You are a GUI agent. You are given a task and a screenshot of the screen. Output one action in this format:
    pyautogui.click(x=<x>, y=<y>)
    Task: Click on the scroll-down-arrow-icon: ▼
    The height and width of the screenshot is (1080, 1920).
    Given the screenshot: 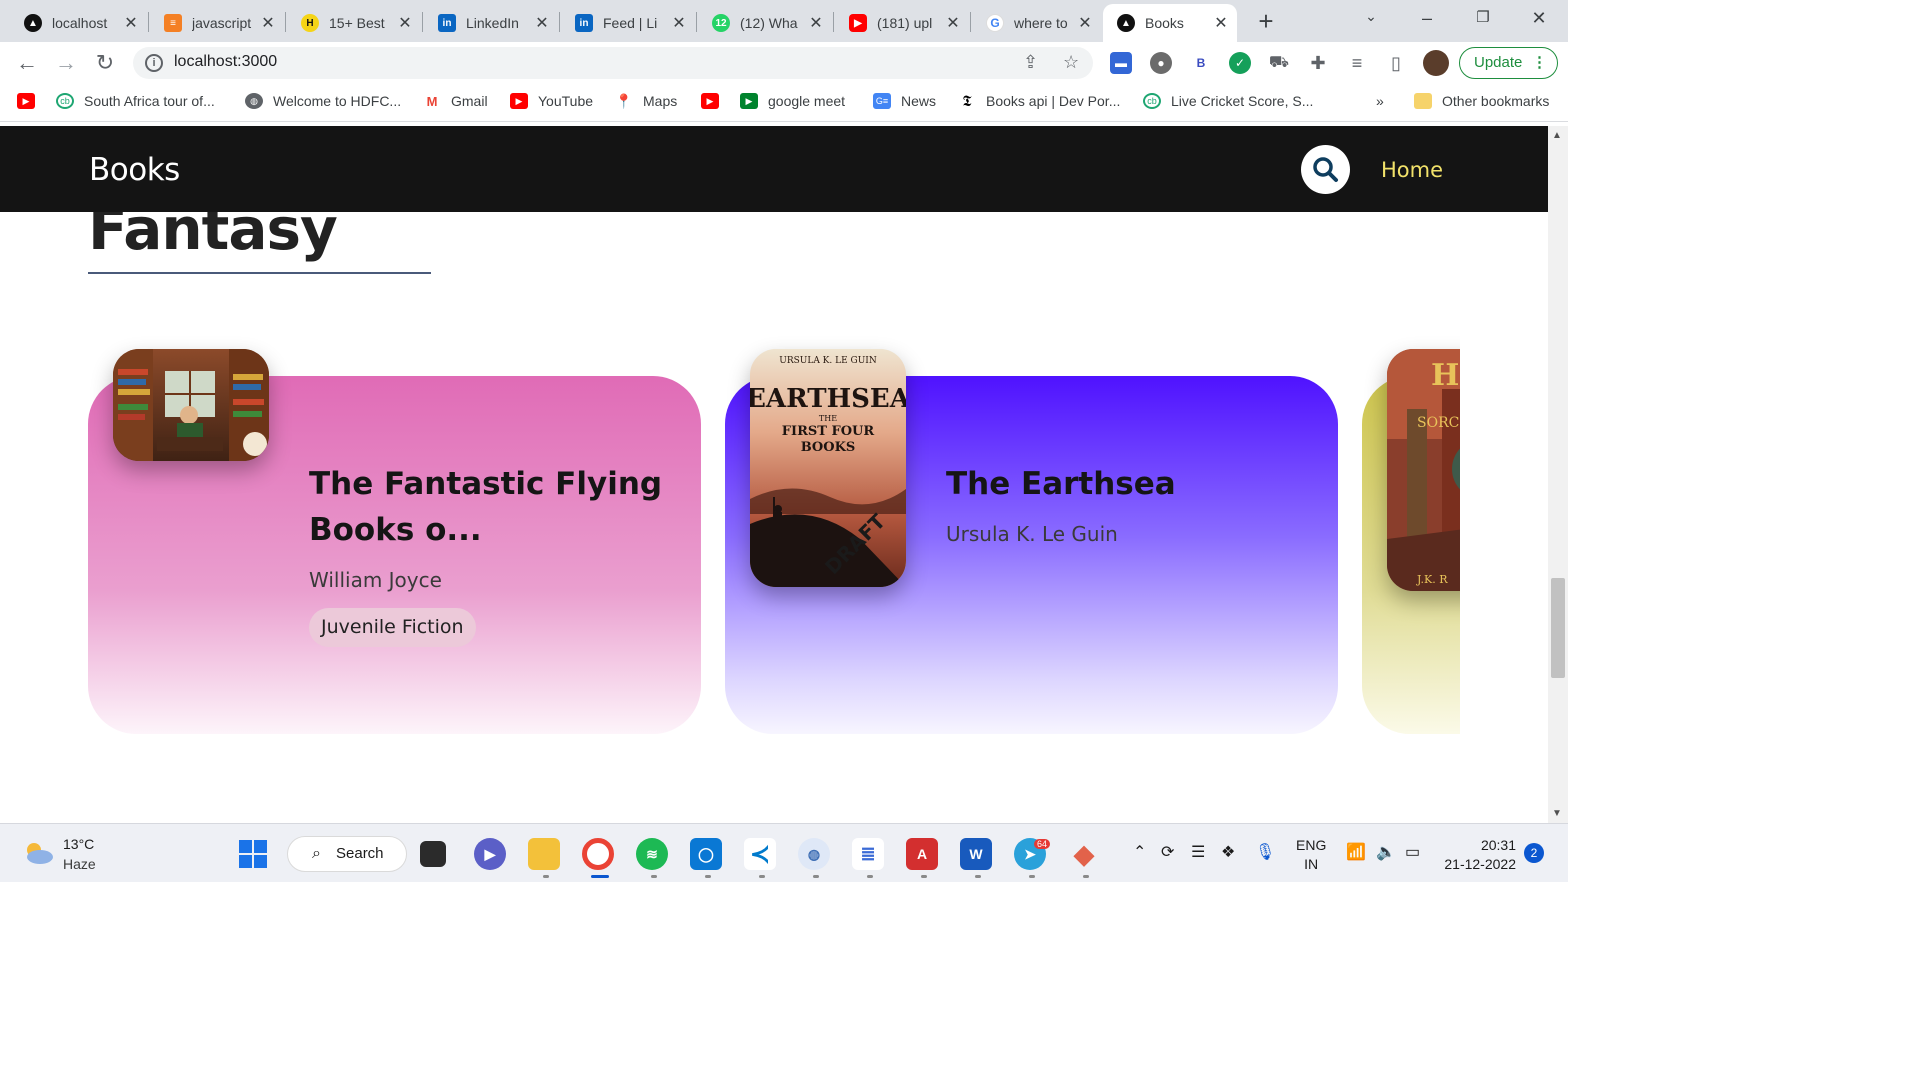 What is the action you would take?
    pyautogui.click(x=1557, y=813)
    